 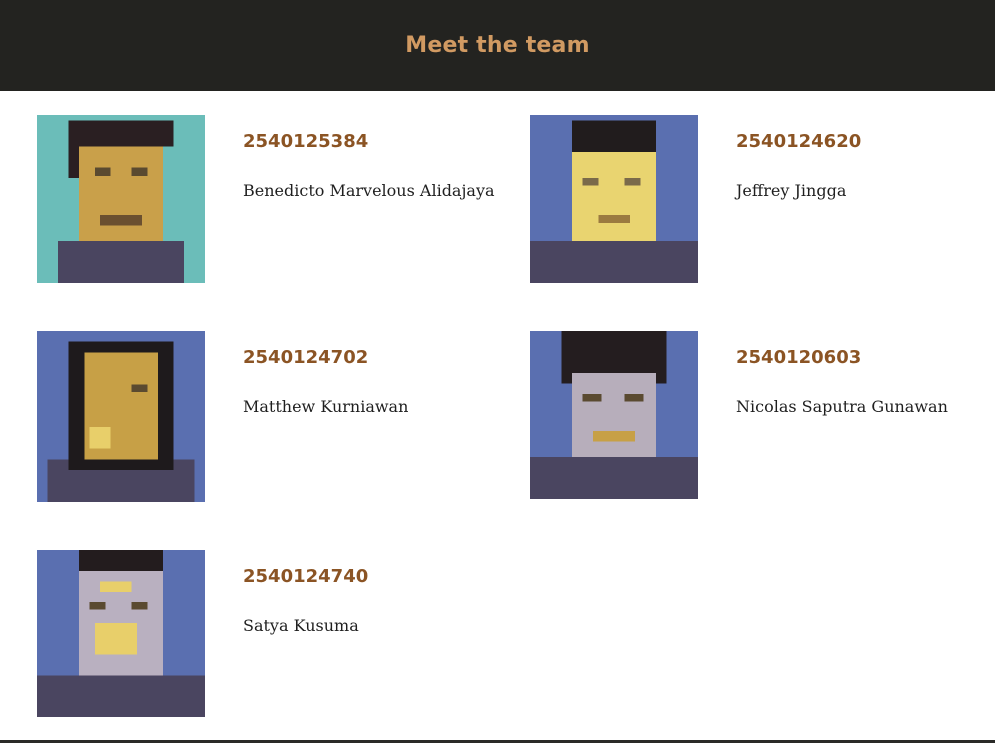 I want to click on member-name: Satya Kusuma, so click(x=301, y=625).